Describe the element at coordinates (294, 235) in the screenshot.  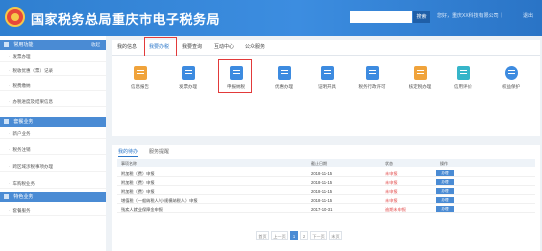
I see `page-number-current: 1` at that location.